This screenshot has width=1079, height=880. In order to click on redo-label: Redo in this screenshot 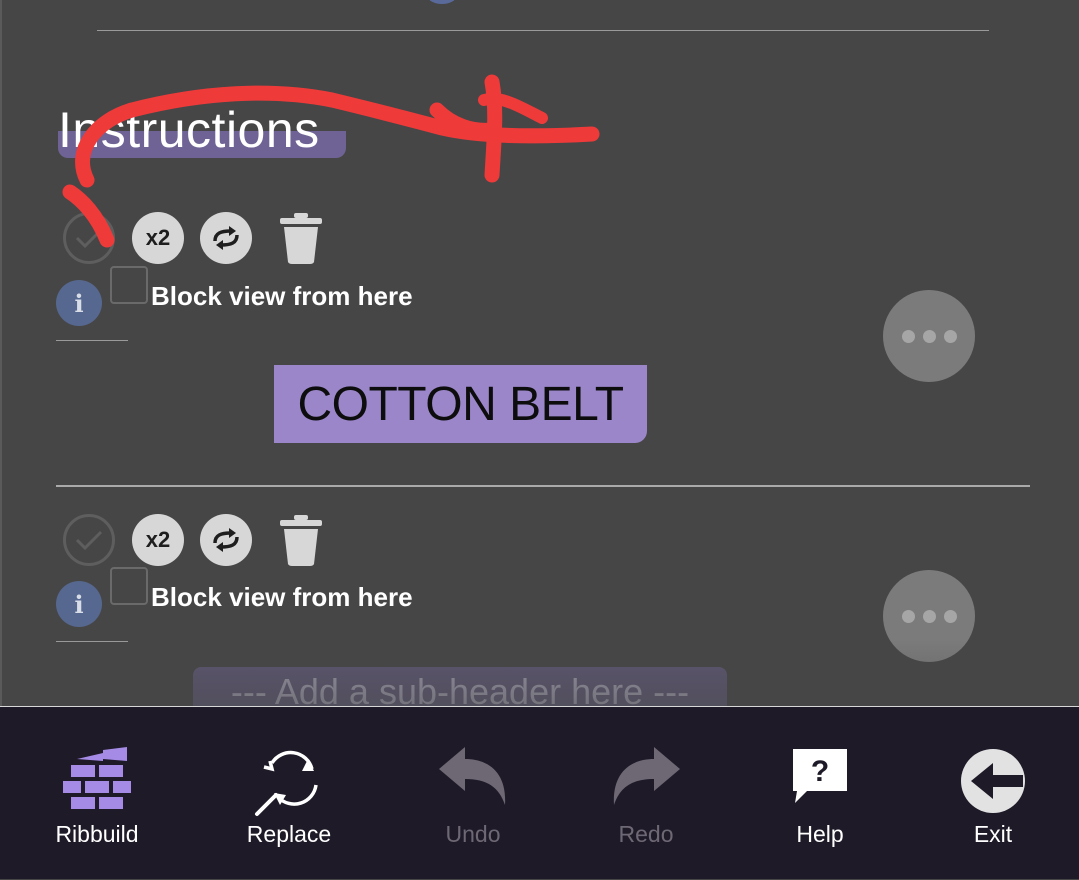, I will do `click(646, 834)`.